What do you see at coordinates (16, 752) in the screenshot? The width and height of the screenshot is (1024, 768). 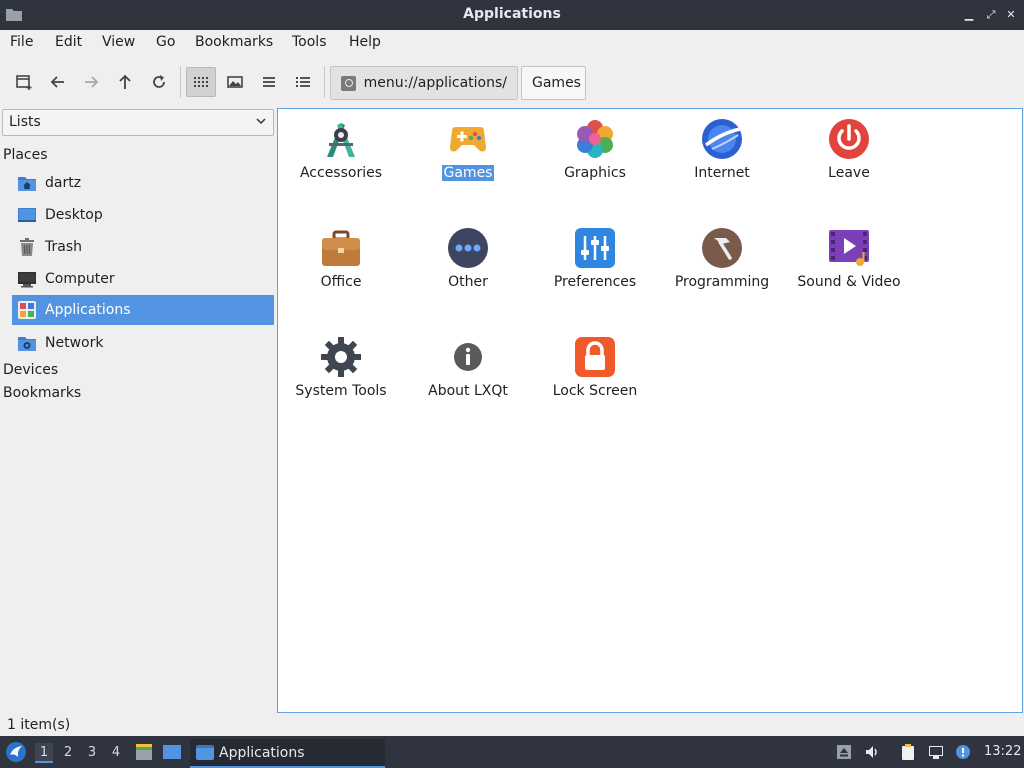 I see `lxqt-menu-icon` at bounding box center [16, 752].